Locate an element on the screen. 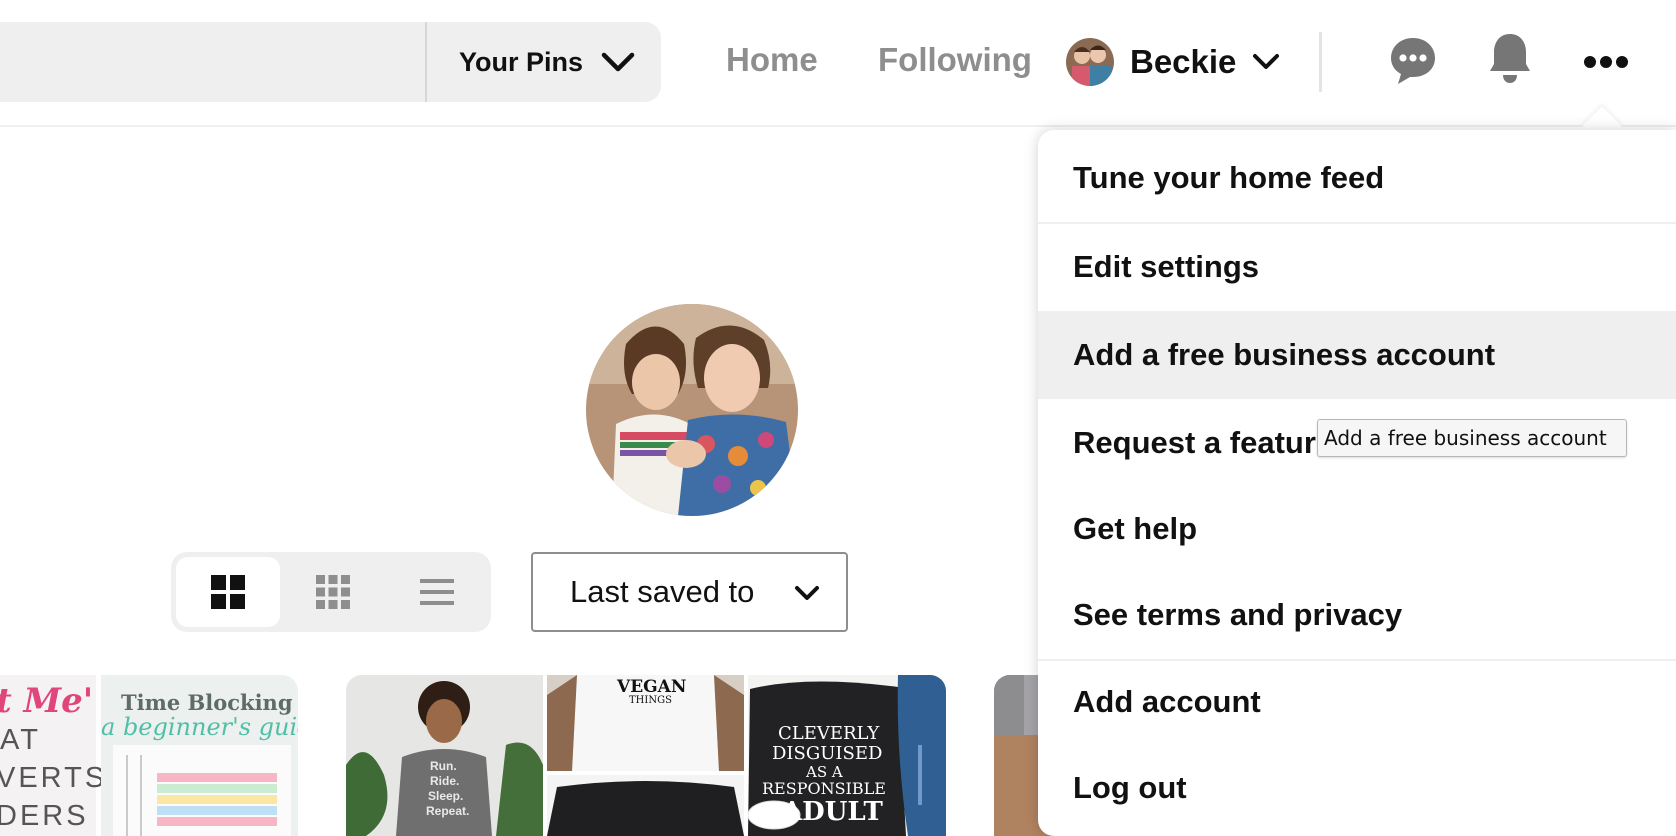 The image size is (1676, 836). small-grid-icon is located at coordinates (333, 592).